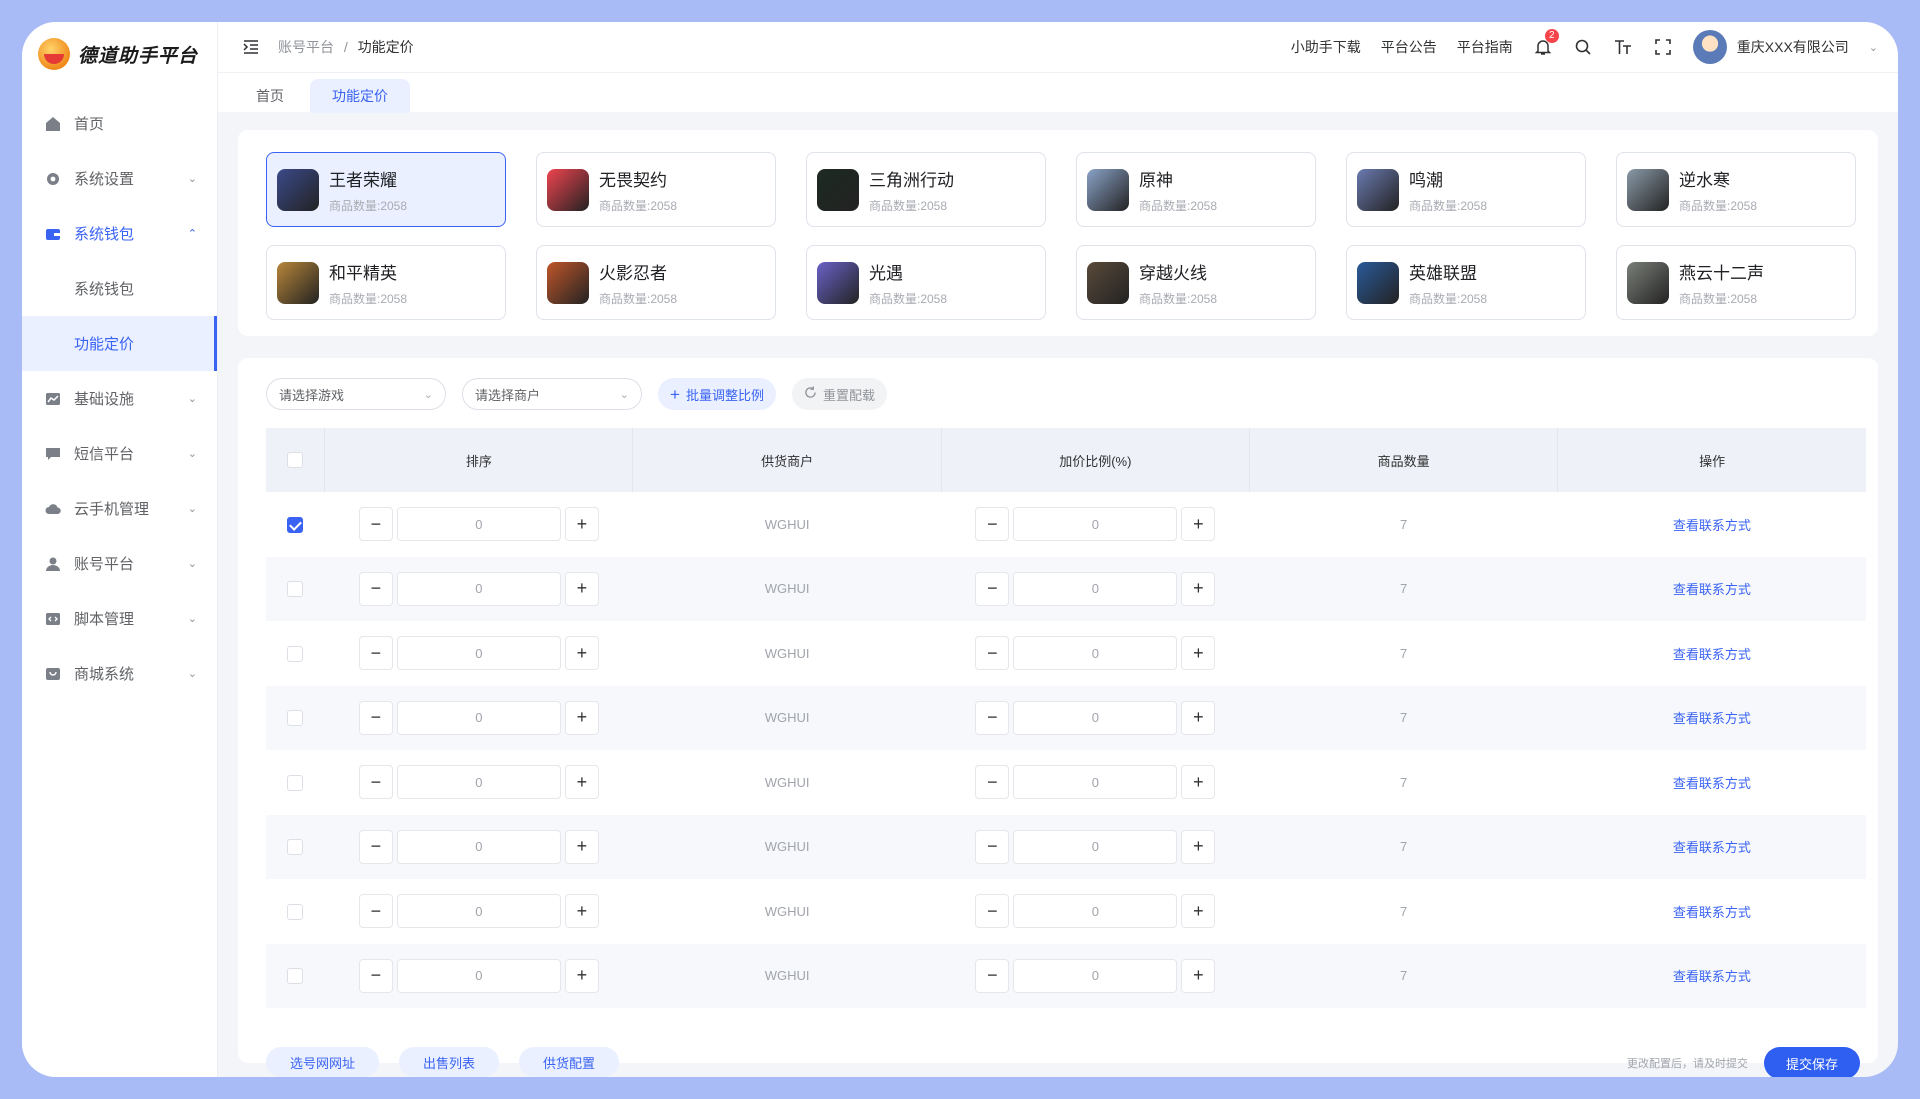 The width and height of the screenshot is (1920, 1099). Describe the element at coordinates (1663, 47) in the screenshot. I see `fullscreen-icon` at that location.